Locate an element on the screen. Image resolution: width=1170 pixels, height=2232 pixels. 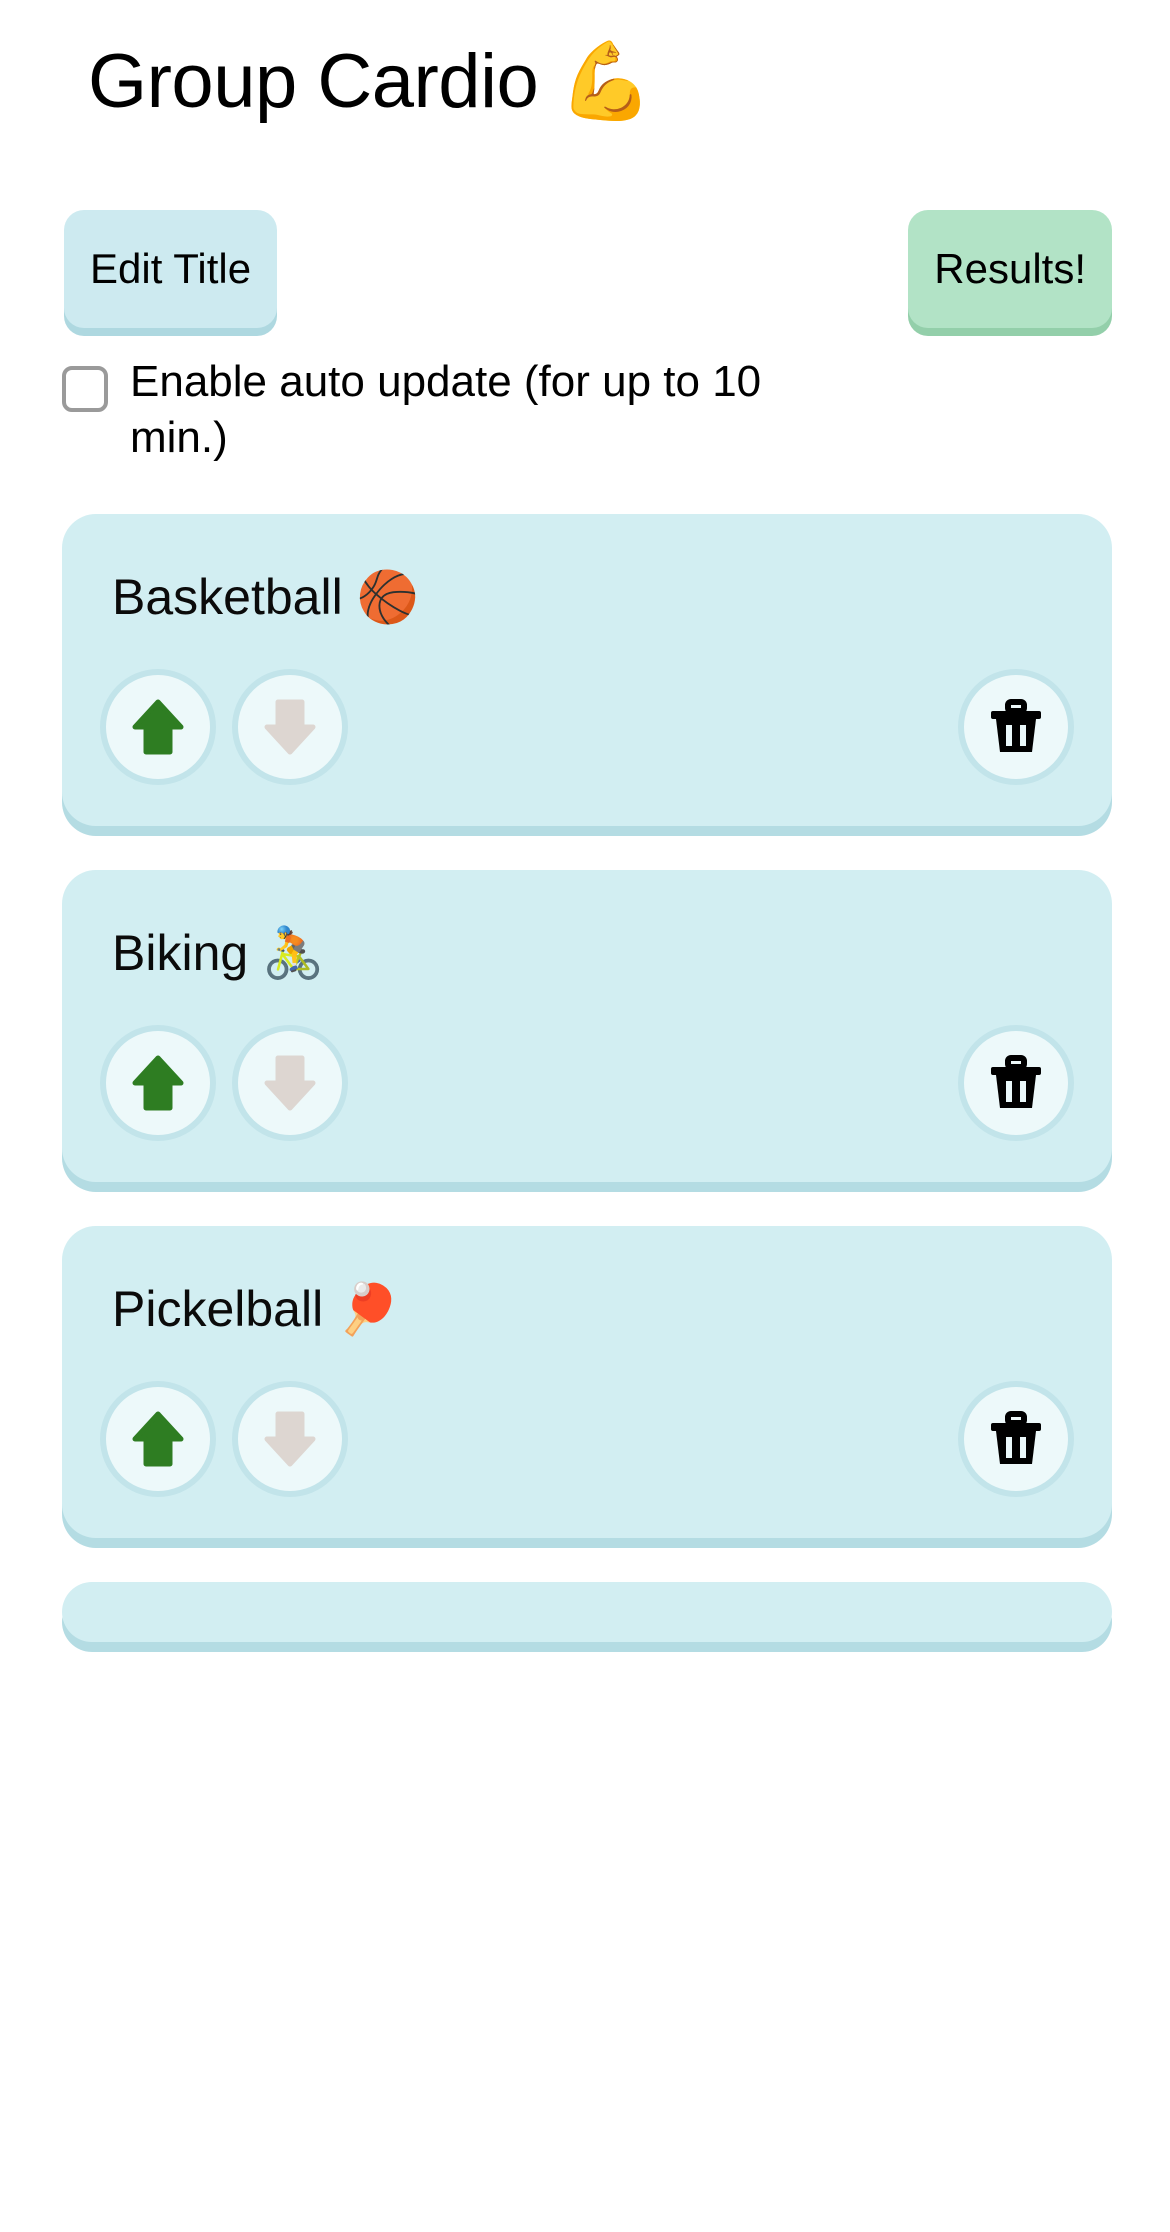
auto-update-label: Enable auto update (for up to 10 min.) is located at coordinates (446, 409).